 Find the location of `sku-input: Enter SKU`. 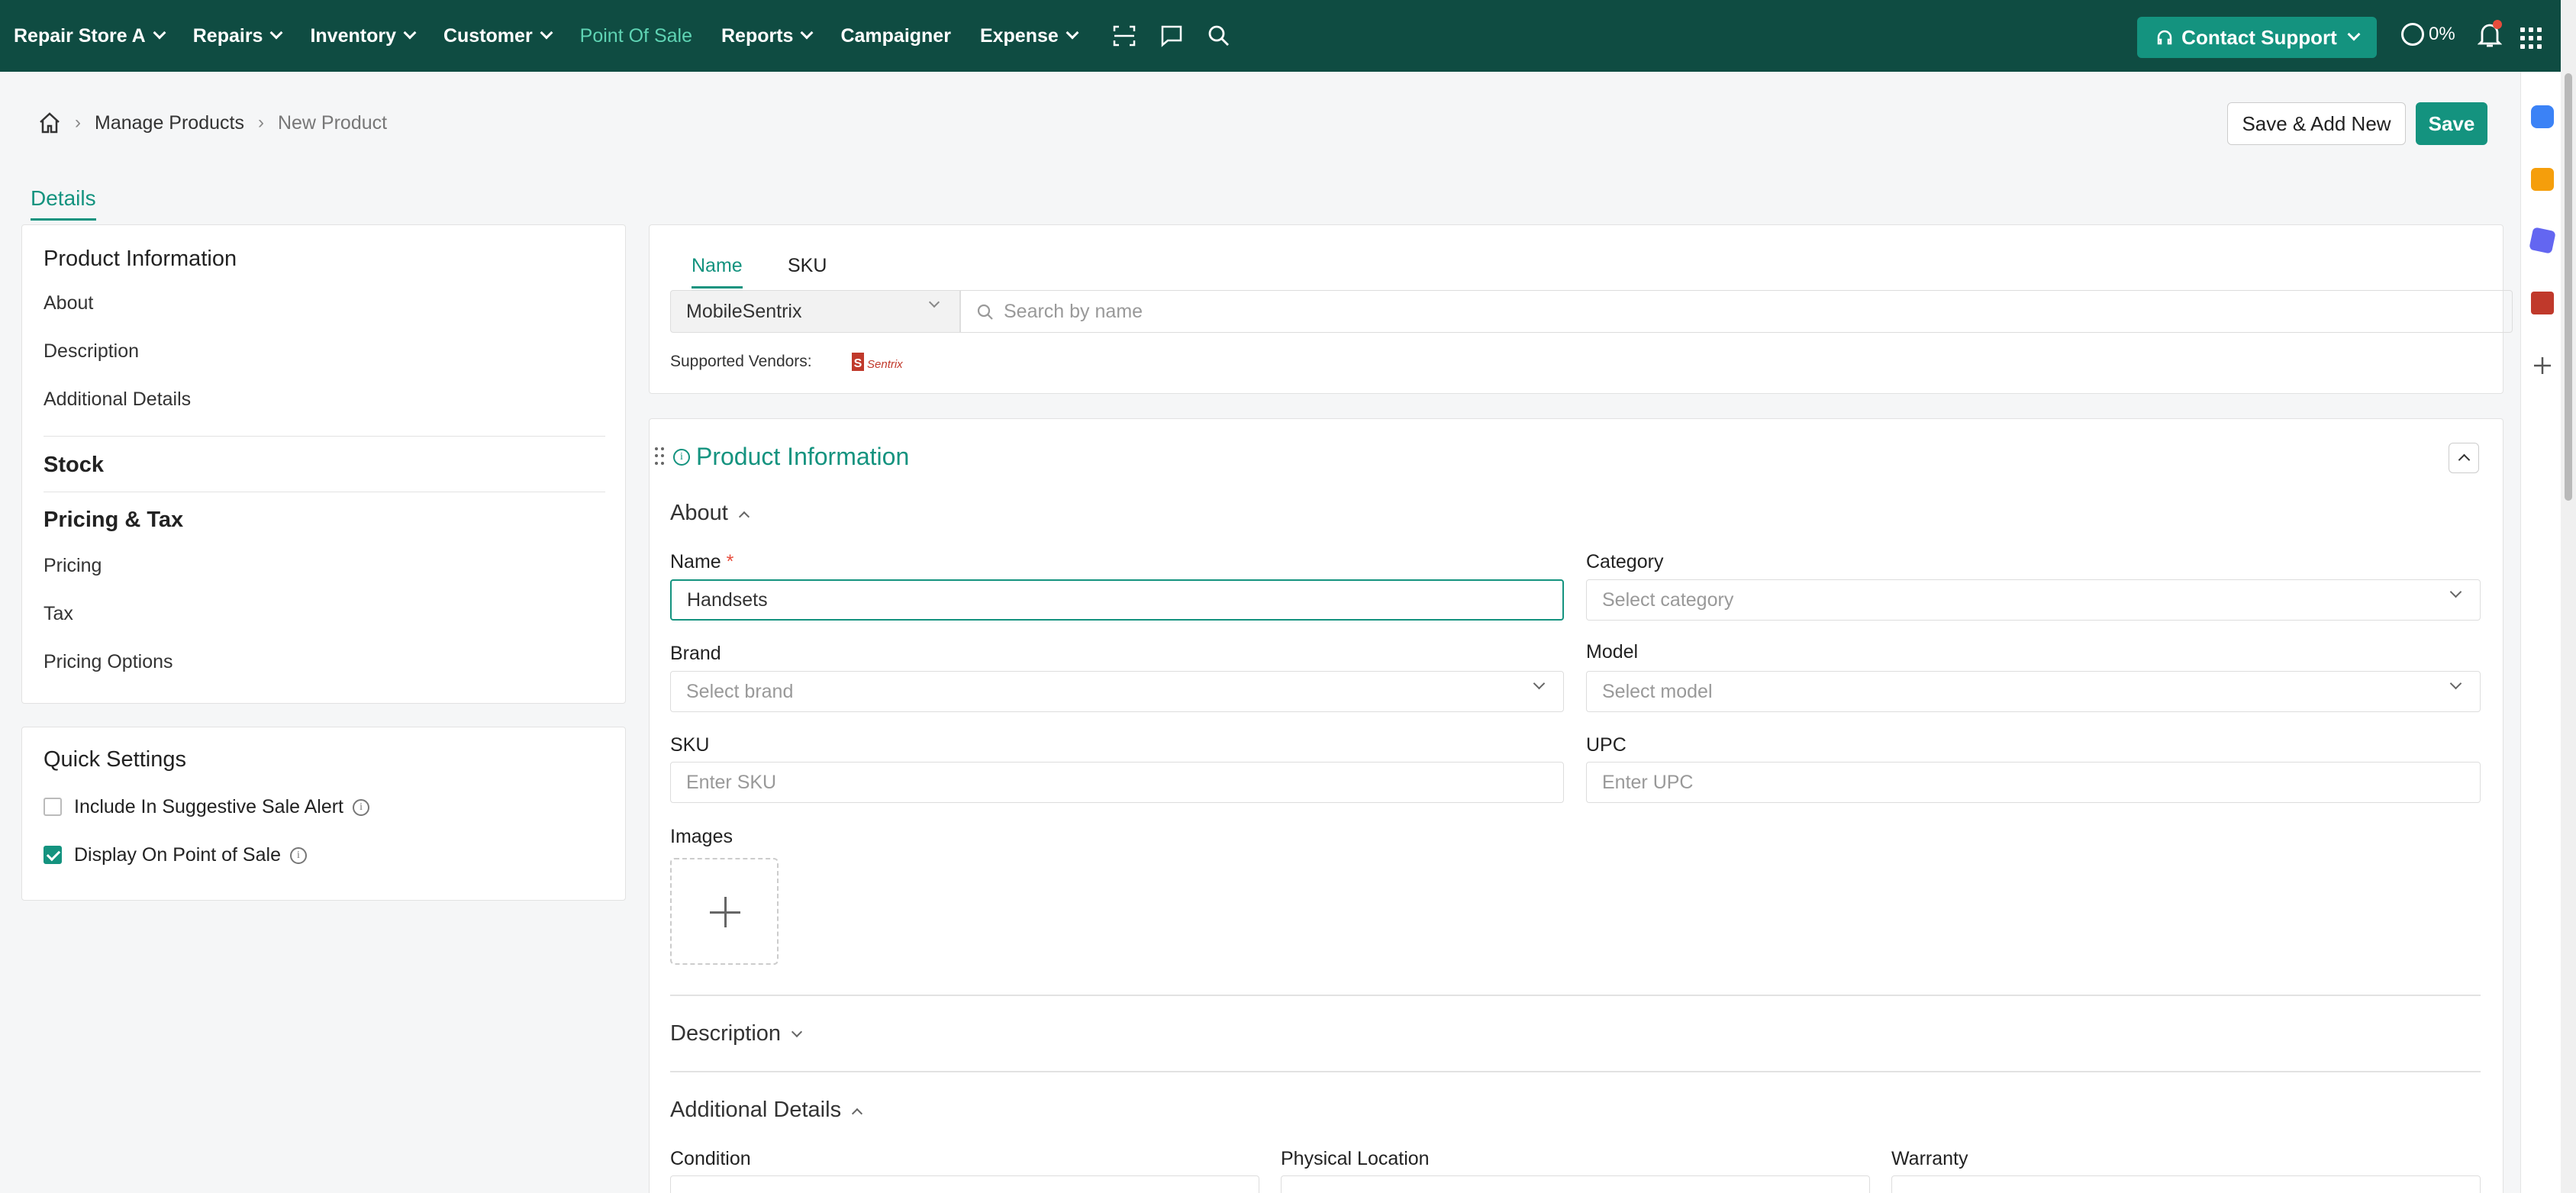

sku-input: Enter SKU is located at coordinates (1117, 782).